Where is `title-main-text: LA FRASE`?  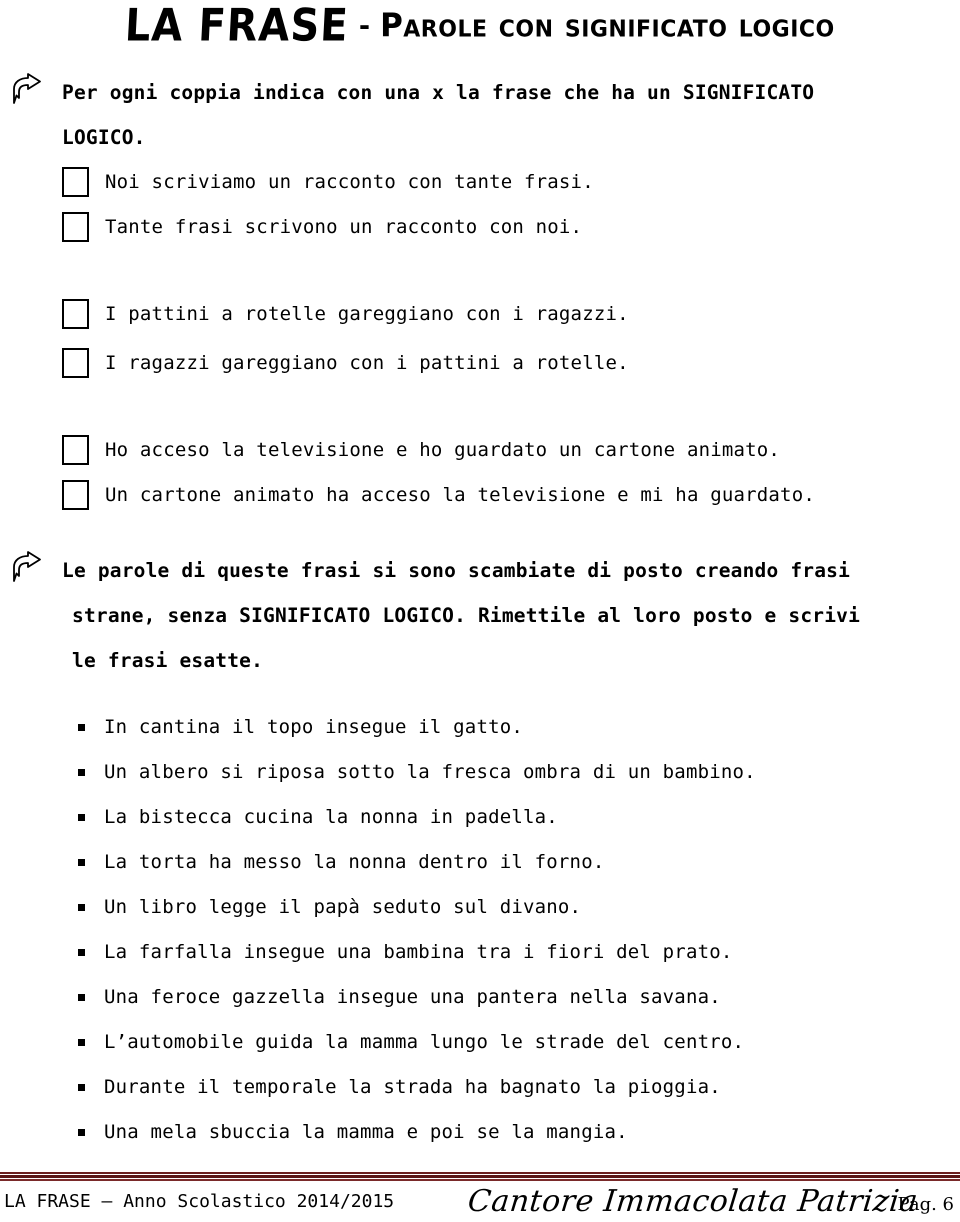
title-main-text: LA FRASE is located at coordinates (237, 26).